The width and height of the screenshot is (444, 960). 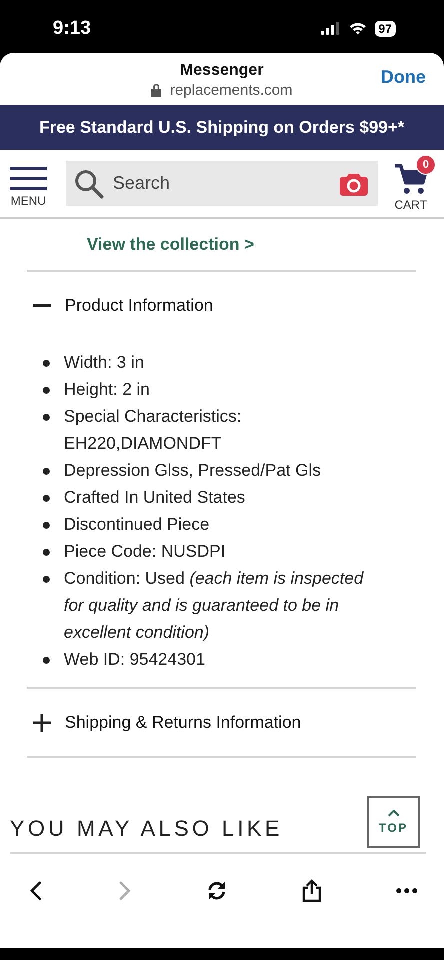 I want to click on cart-count-badge: 0, so click(x=426, y=165).